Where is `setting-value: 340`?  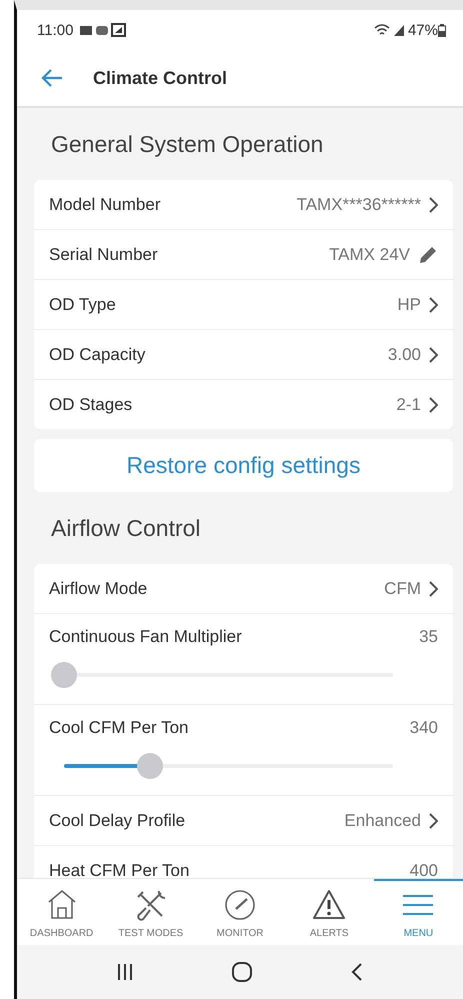
setting-value: 340 is located at coordinates (424, 728).